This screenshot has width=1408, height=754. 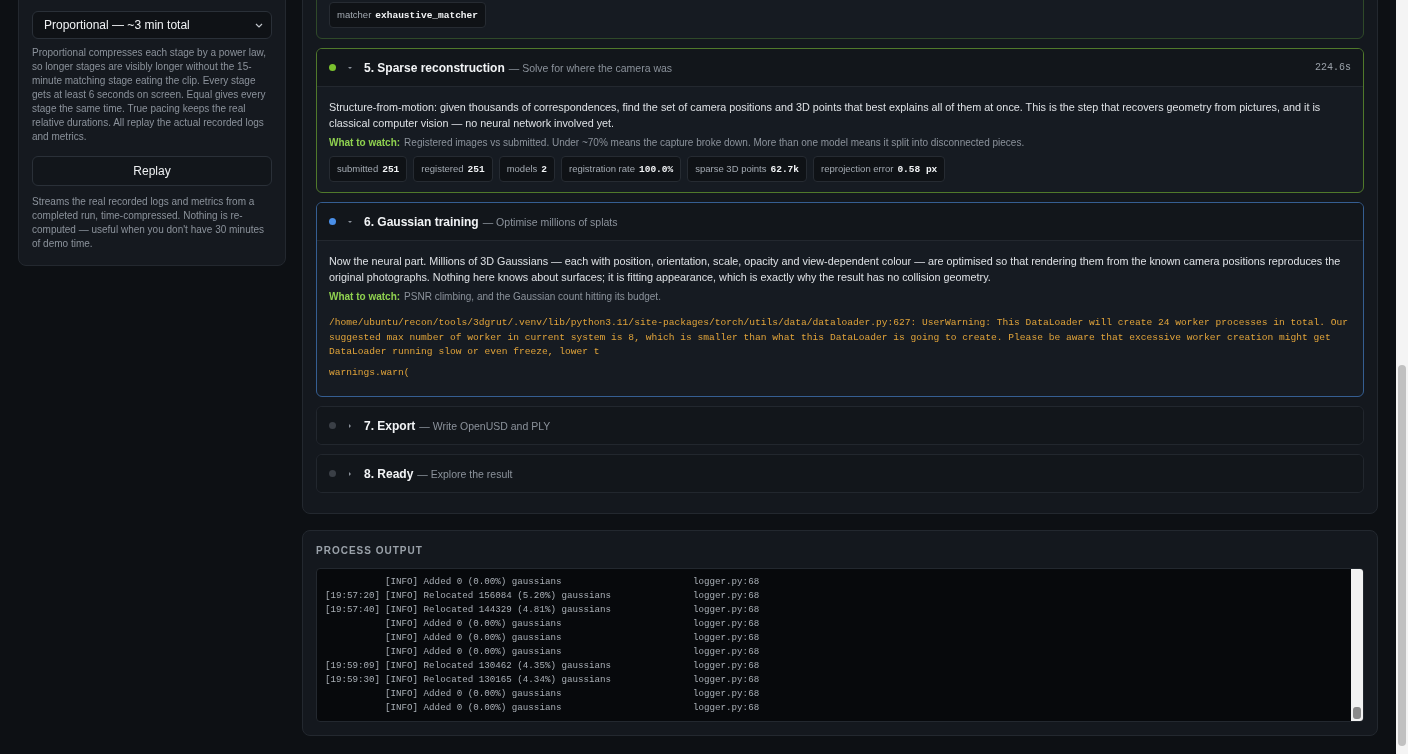 What do you see at coordinates (550, 221) in the screenshot?
I see `stage-subtitle: — Optimise millions of splats` at bounding box center [550, 221].